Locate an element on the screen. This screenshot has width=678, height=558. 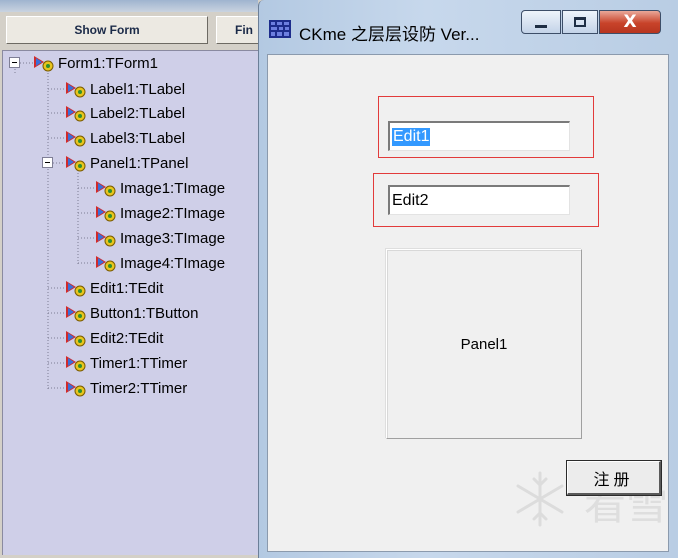
edit1-selected-text: Edit1 is located at coordinates (411, 136).